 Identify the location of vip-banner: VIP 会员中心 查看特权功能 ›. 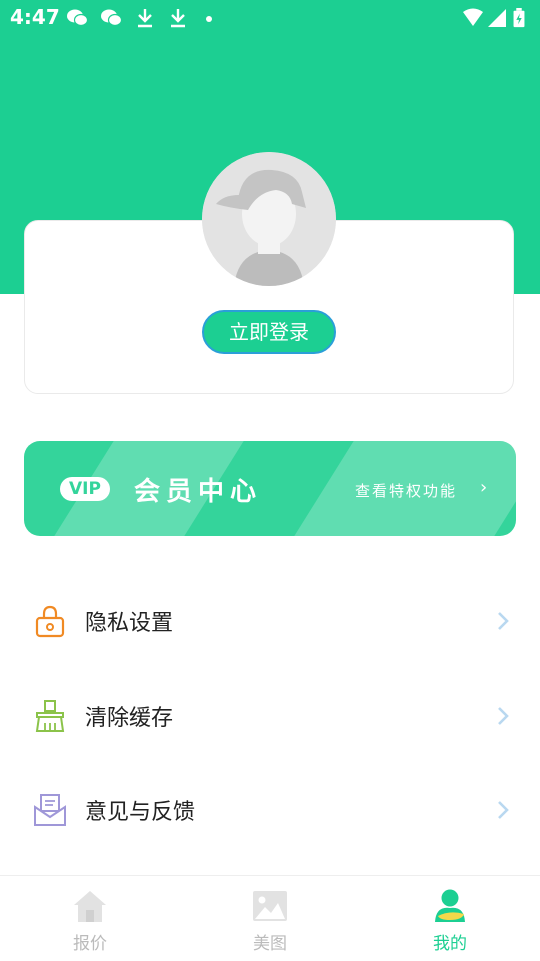
(270, 488).